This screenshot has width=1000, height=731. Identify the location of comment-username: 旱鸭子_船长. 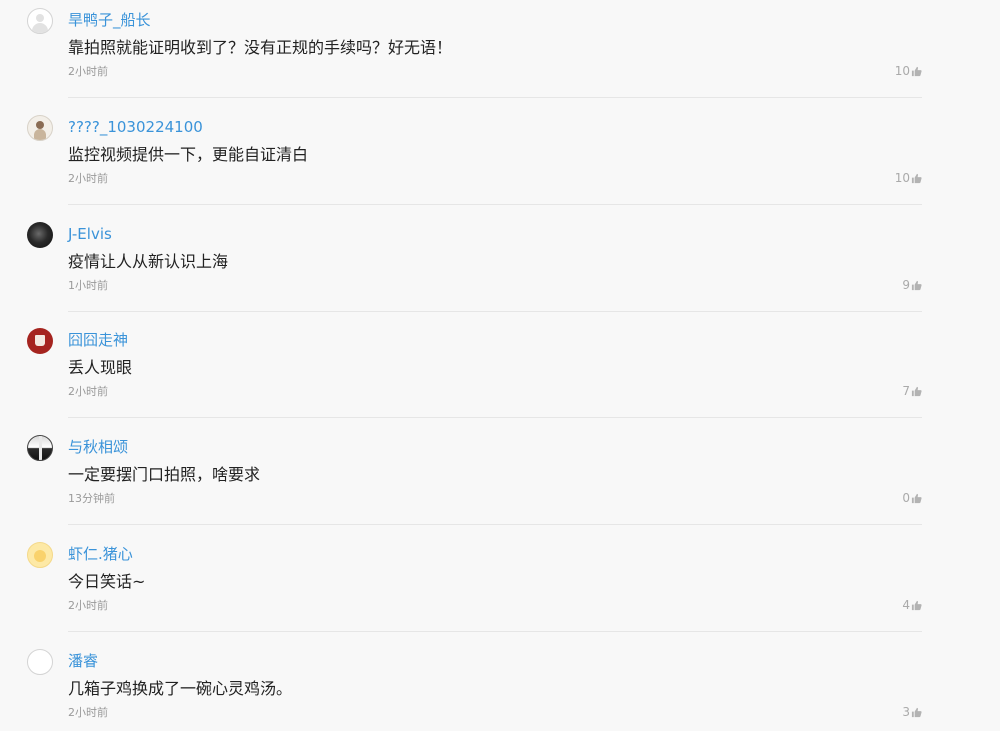
(109, 20).